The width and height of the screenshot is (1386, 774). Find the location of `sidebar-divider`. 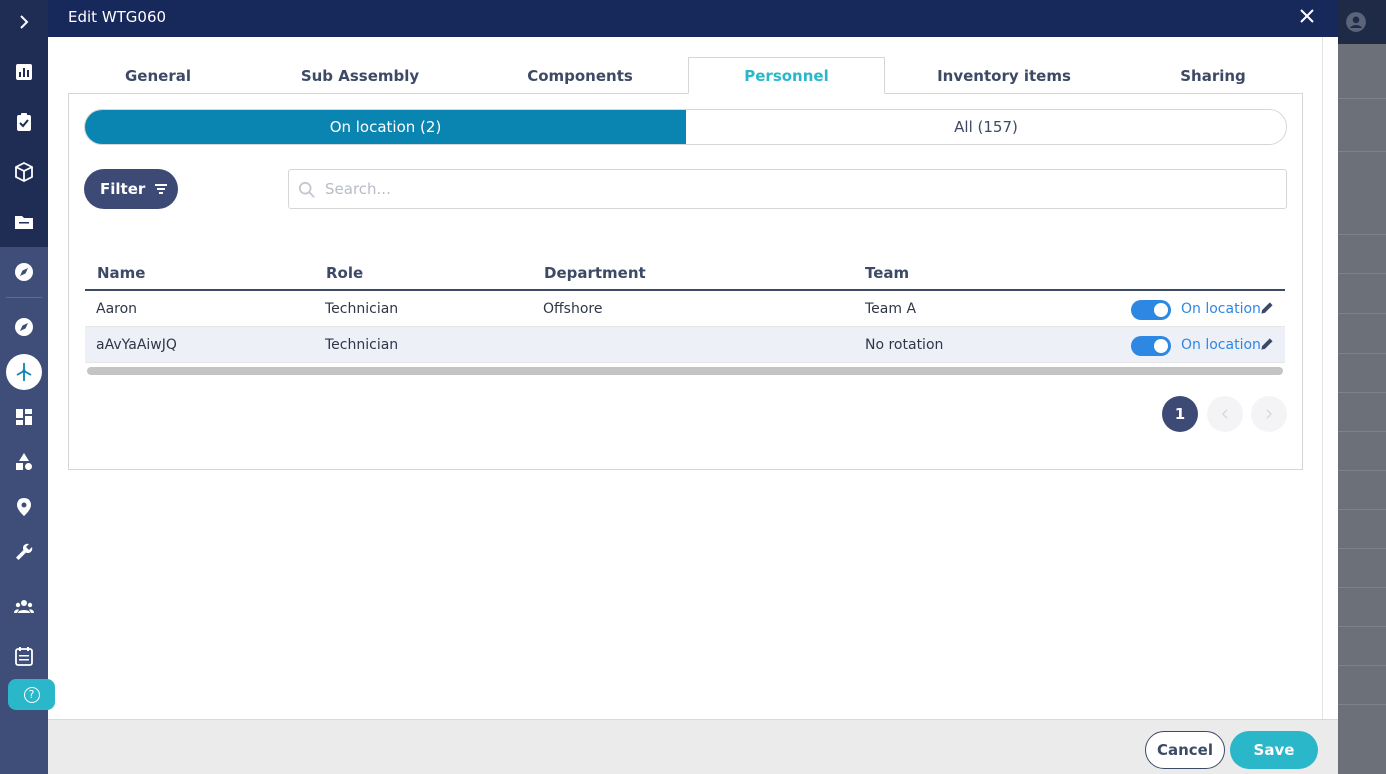

sidebar-divider is located at coordinates (24, 297).